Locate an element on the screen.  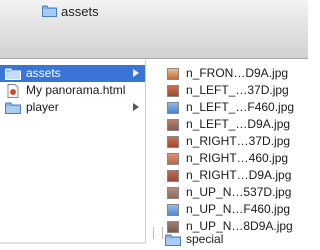
list-item: n_FRON…D9A.jpg is located at coordinates (217, 73).